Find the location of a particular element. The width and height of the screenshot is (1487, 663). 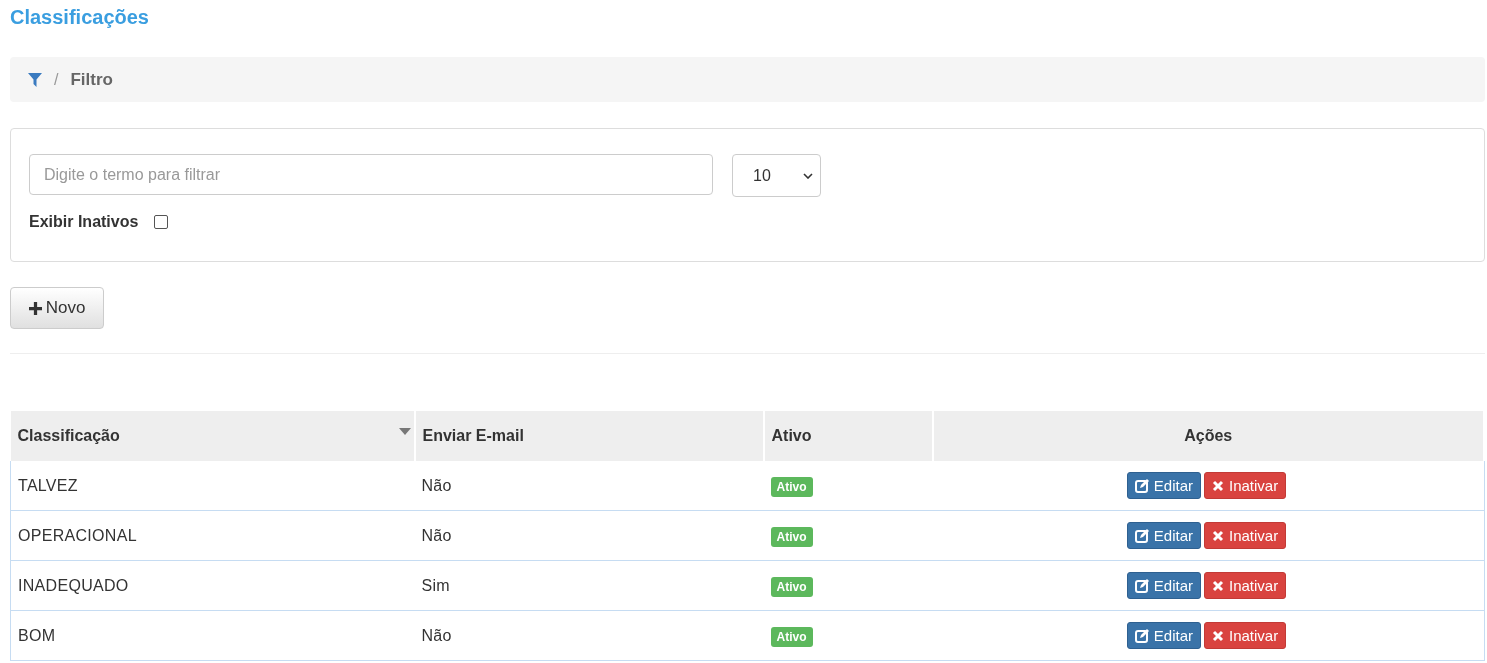

search-field: Digite o termo para filtrar is located at coordinates (371, 174).